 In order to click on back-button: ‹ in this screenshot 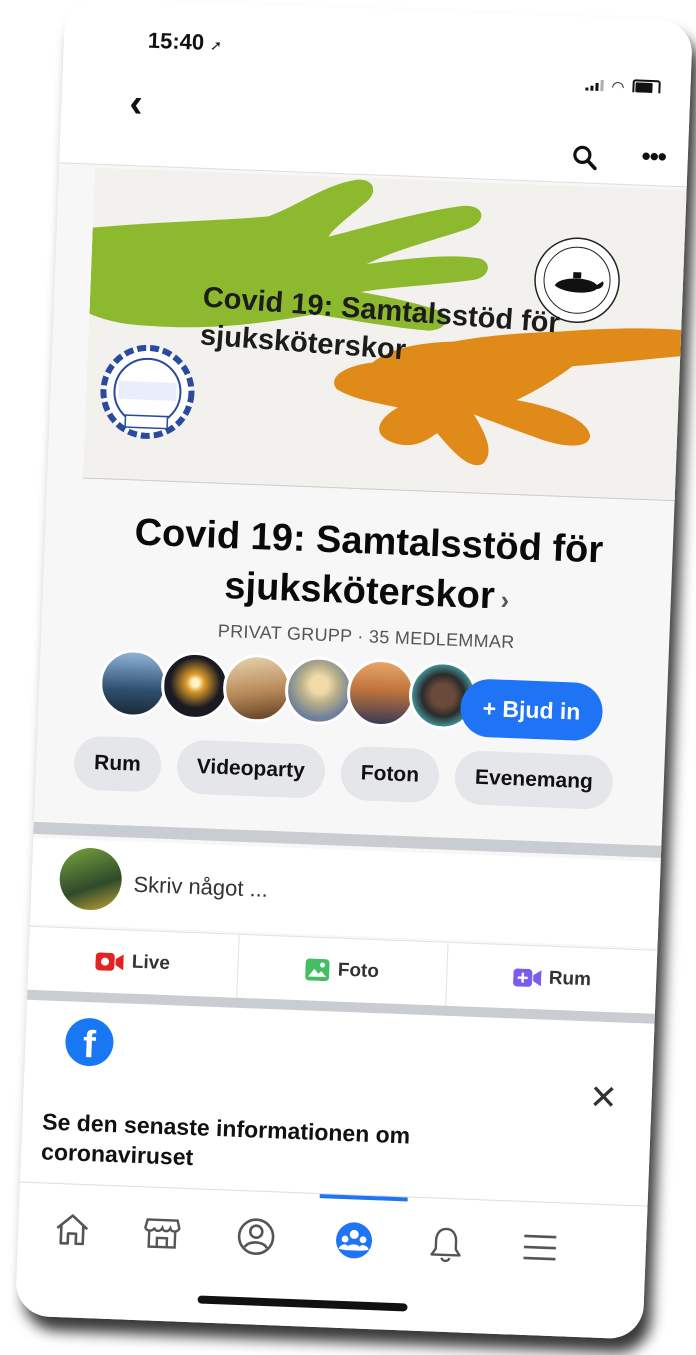, I will do `click(136, 103)`.